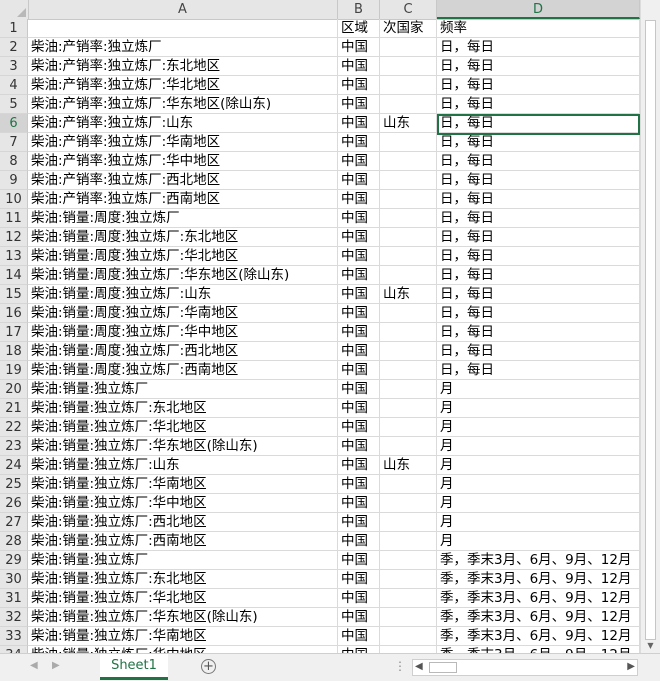 The width and height of the screenshot is (660, 681). Describe the element at coordinates (183, 541) in the screenshot. I see `table-cell: 柴油:销量:独立炼厂:西南地区` at that location.